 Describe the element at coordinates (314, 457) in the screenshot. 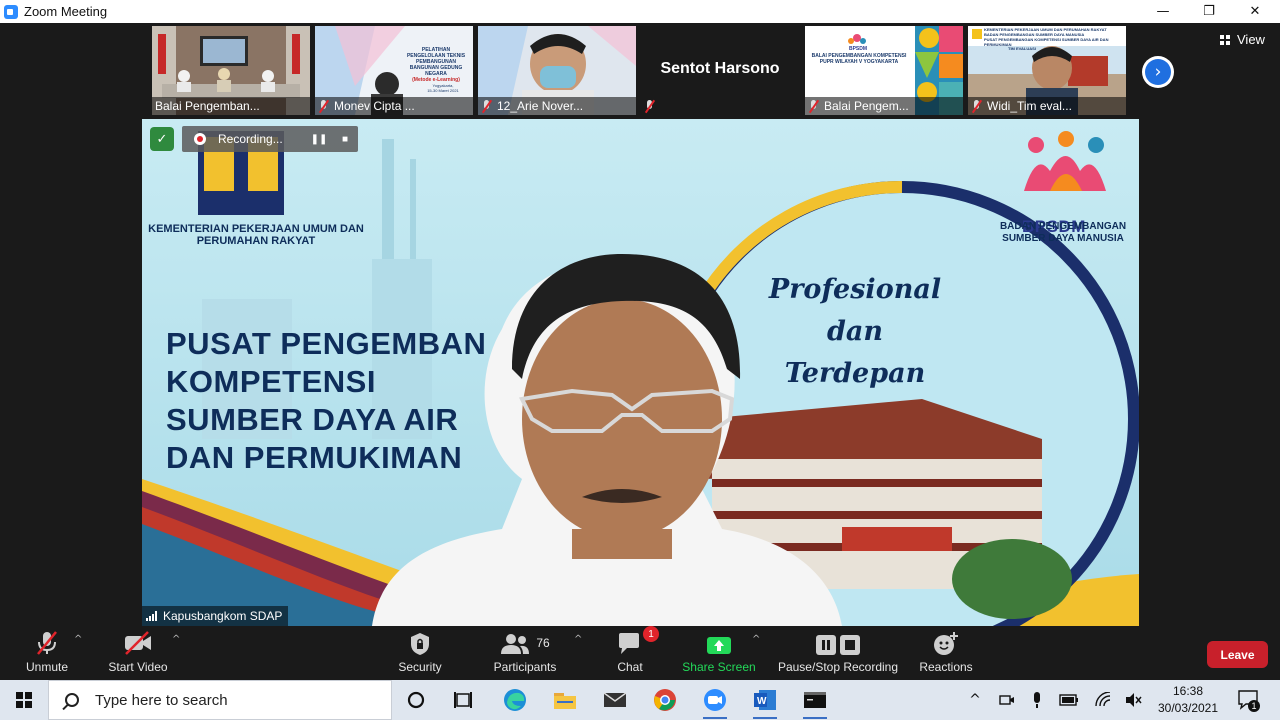

I see `headline-line: DAN PERMUKIMAN` at that location.